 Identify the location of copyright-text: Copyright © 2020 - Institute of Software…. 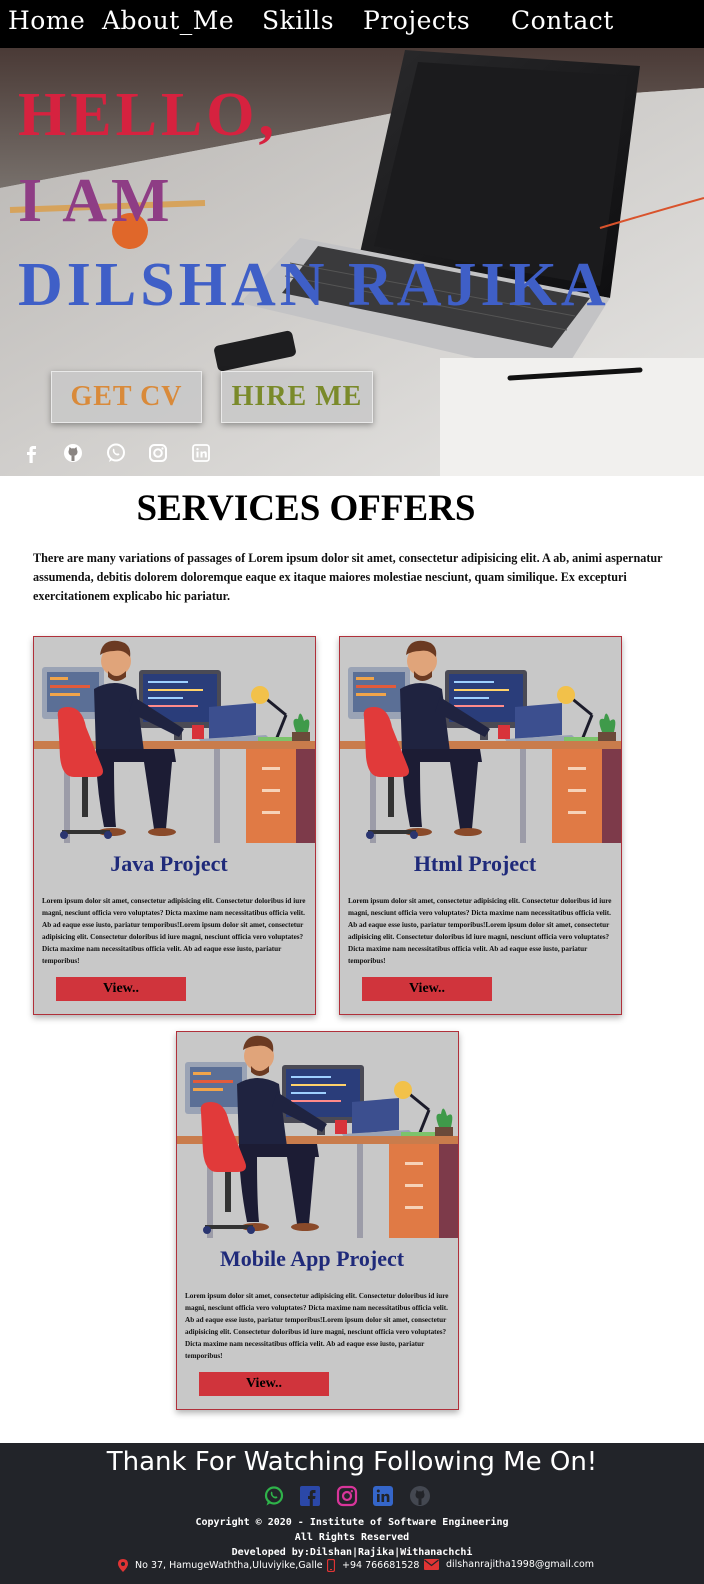
(352, 1522).